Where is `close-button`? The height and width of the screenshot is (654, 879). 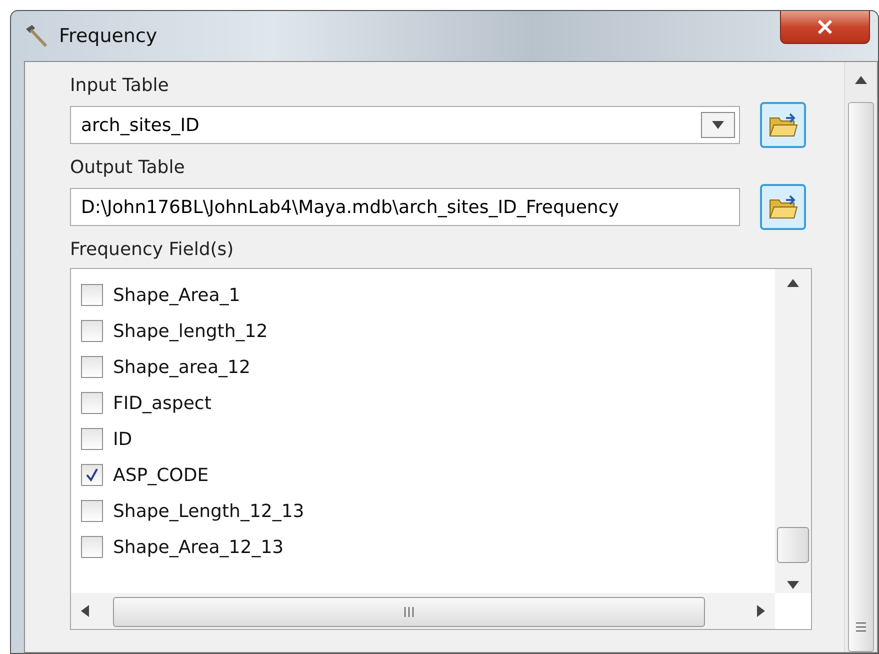 close-button is located at coordinates (825, 27).